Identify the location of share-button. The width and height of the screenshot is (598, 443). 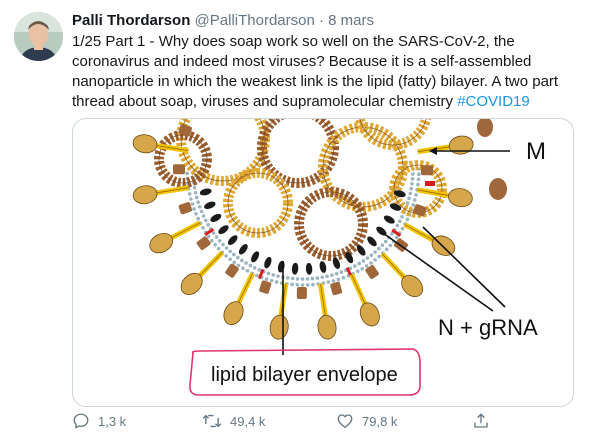
(481, 421).